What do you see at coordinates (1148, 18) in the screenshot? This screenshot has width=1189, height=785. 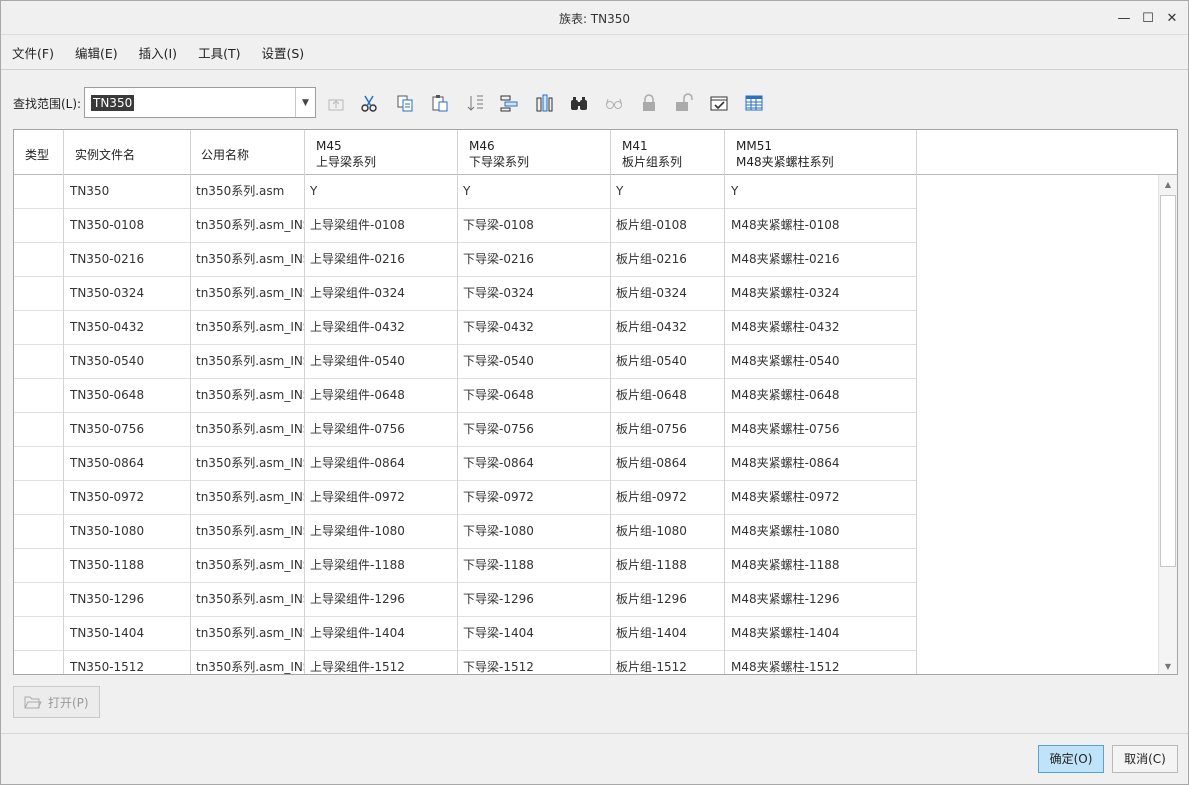 I see `maximize-button: ☐` at bounding box center [1148, 18].